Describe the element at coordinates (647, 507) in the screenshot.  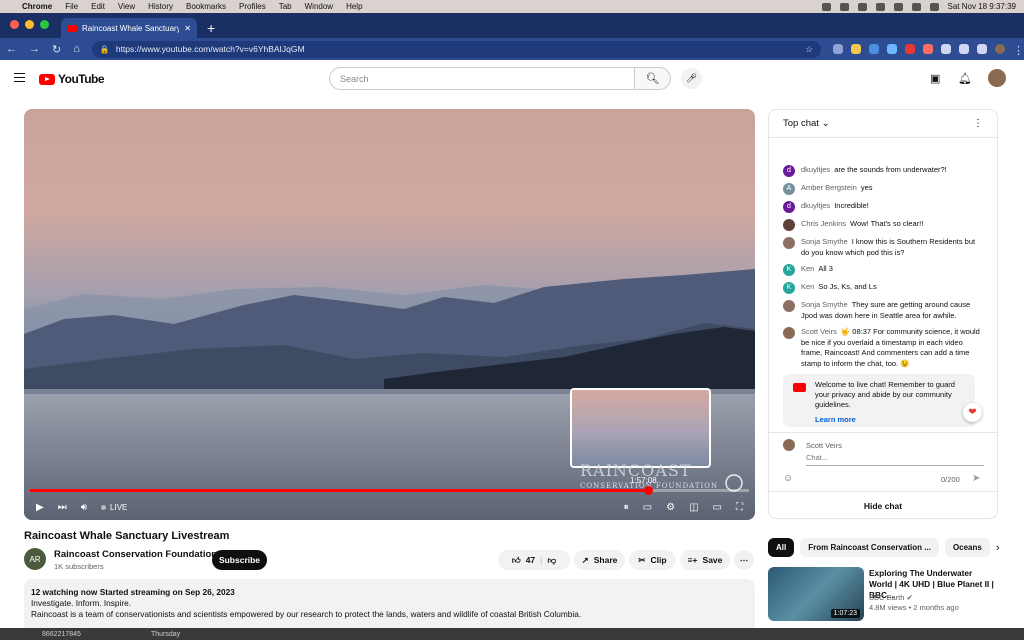
I see `subtitles-icon: ▭` at that location.